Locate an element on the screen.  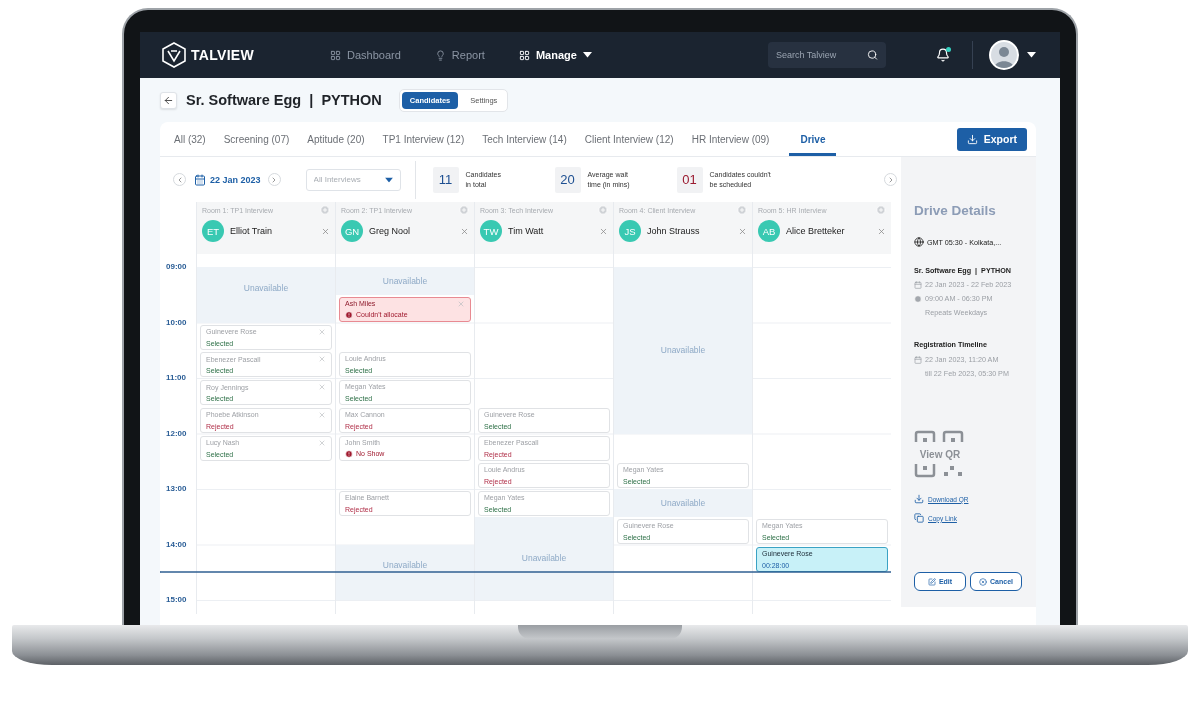
lightbulb-icon is located at coordinates (440, 55).